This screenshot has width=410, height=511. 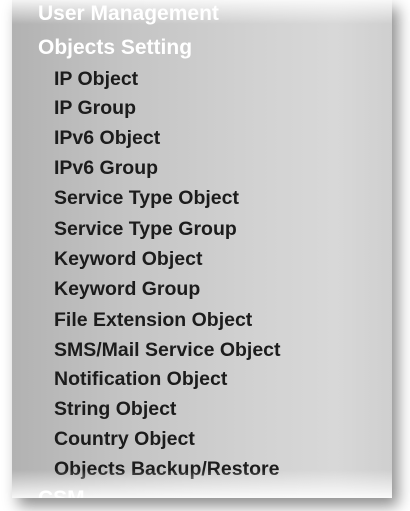 I want to click on menu-item-sms-mail-service-object: SMS/Mail Service Object, so click(x=167, y=350).